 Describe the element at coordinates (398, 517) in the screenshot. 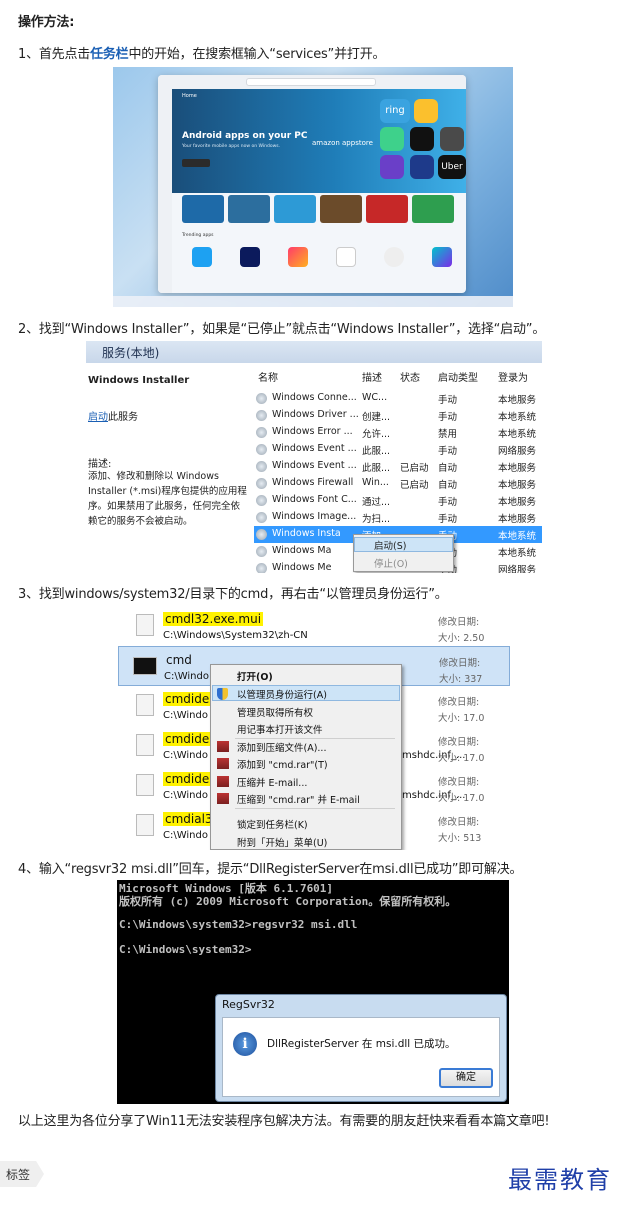

I see `service-row: Windows Image... 为扫... 手动 本地服务` at that location.